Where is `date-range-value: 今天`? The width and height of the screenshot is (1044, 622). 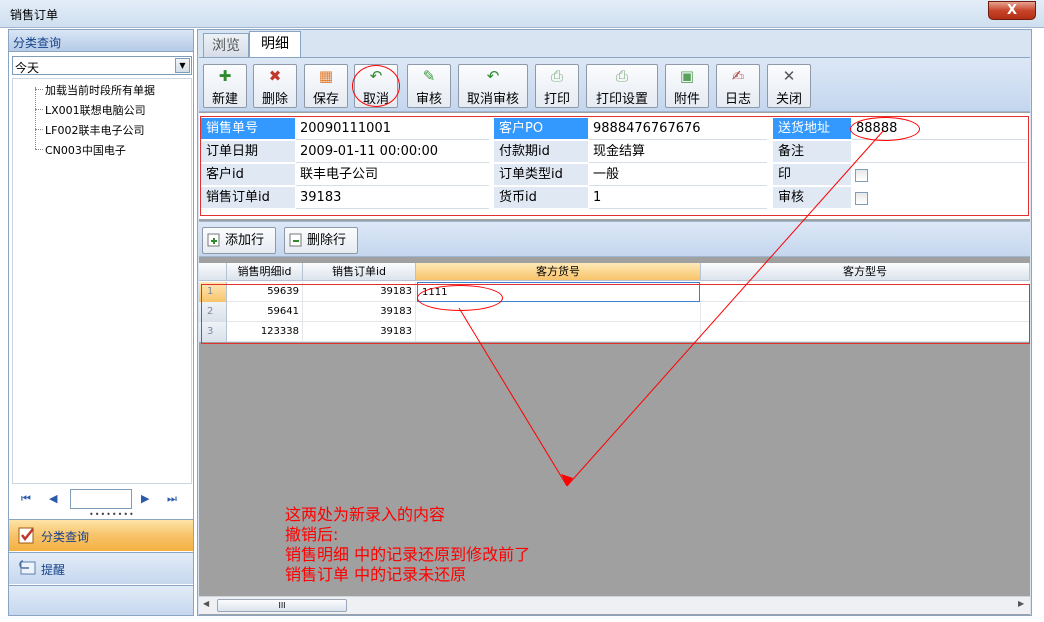
date-range-value: 今天 is located at coordinates (27, 68).